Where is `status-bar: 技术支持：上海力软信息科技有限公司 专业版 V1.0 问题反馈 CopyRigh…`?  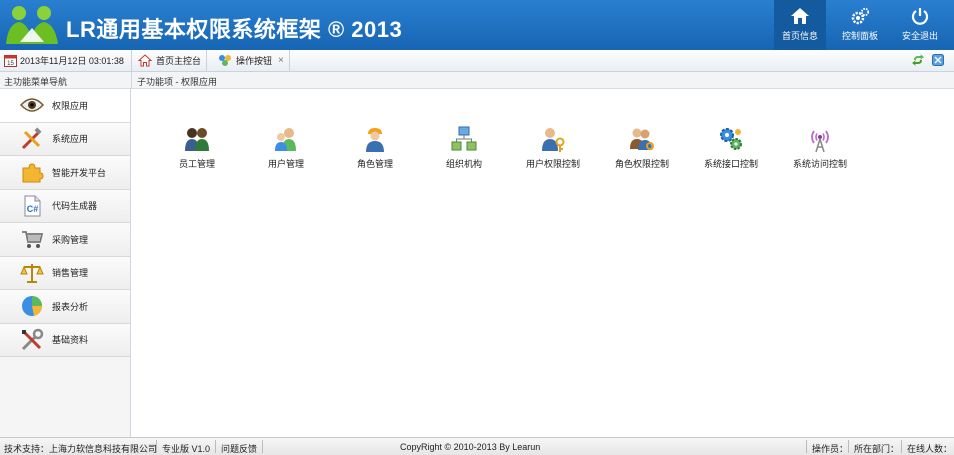 status-bar: 技术支持：上海力软信息科技有限公司 专业版 V1.0 问题反馈 CopyRigh… is located at coordinates (477, 446).